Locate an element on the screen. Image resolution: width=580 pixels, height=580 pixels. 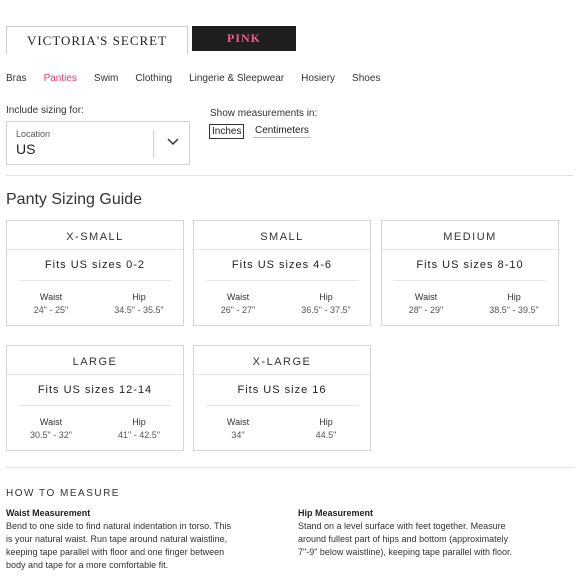
waist-column: Waist 30.5" - 32" is located at coordinates (51, 428).